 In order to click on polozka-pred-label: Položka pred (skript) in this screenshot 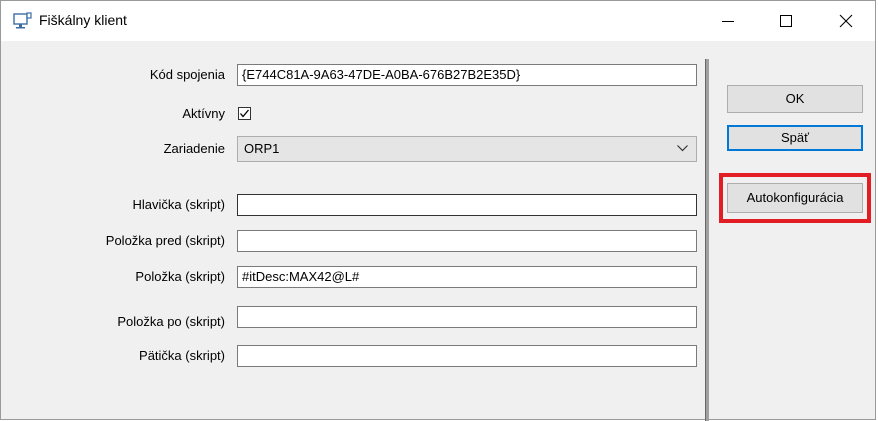, I will do `click(165, 240)`.